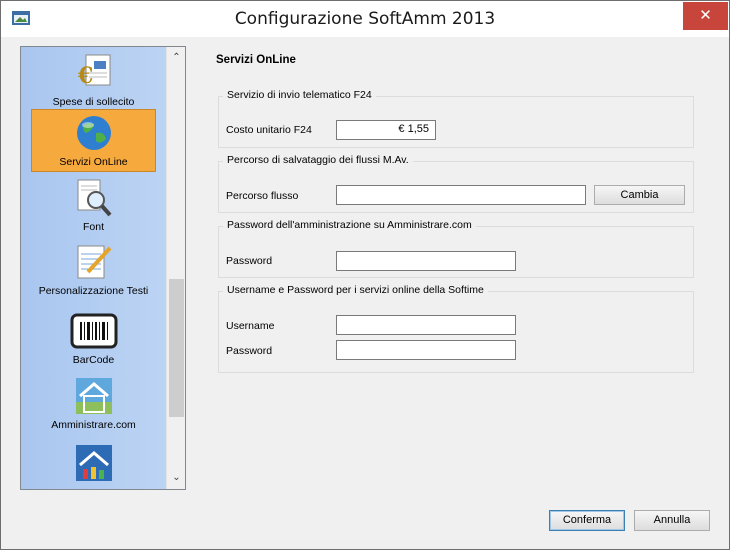  What do you see at coordinates (93, 291) in the screenshot?
I see `sidebar-item-label: Personalizzazione Testi` at bounding box center [93, 291].